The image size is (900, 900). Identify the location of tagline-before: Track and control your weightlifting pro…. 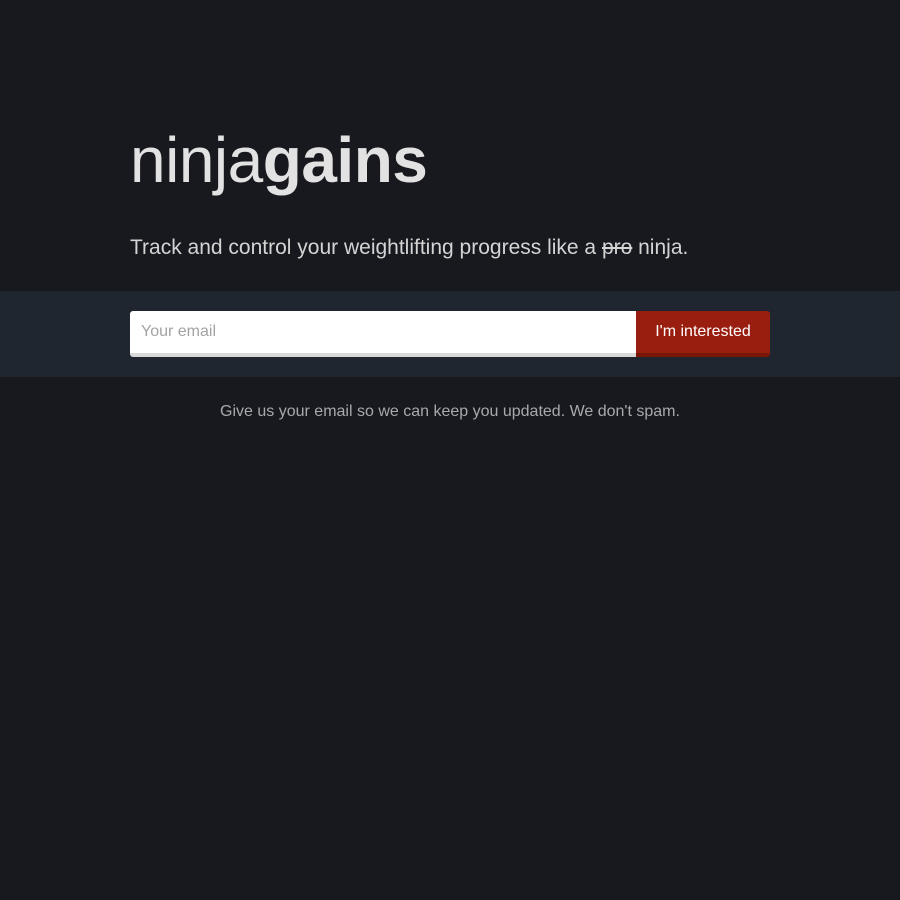
(366, 247).